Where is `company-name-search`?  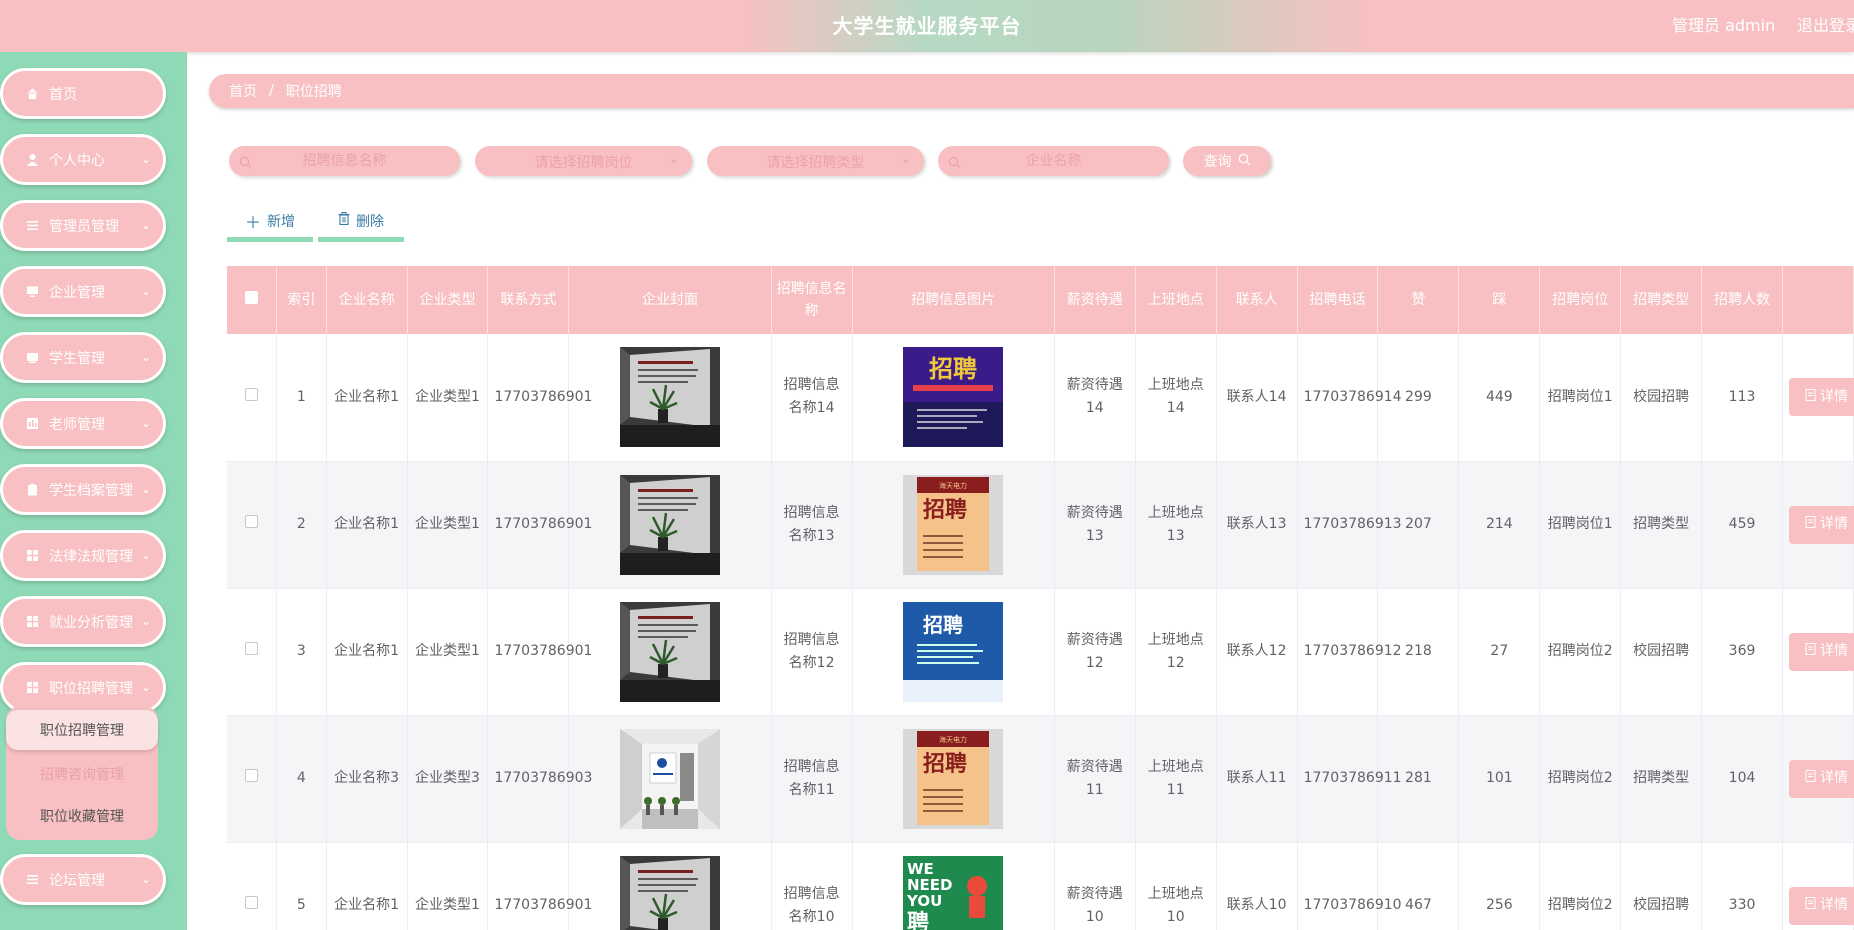
company-name-search is located at coordinates (1053, 161).